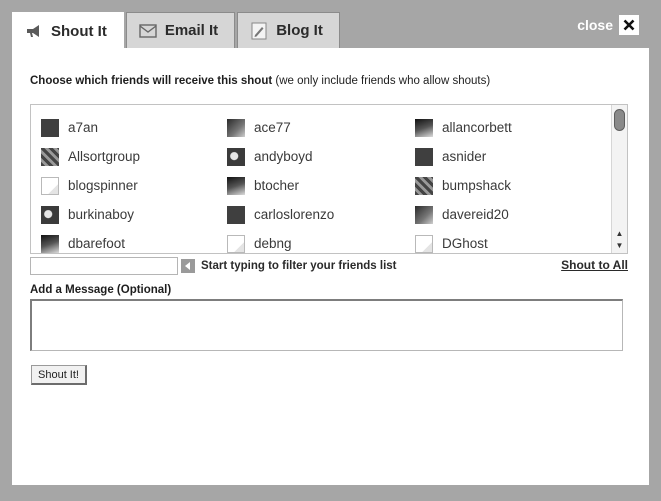 This screenshot has height=501, width=661. I want to click on close-button: close, so click(608, 25).